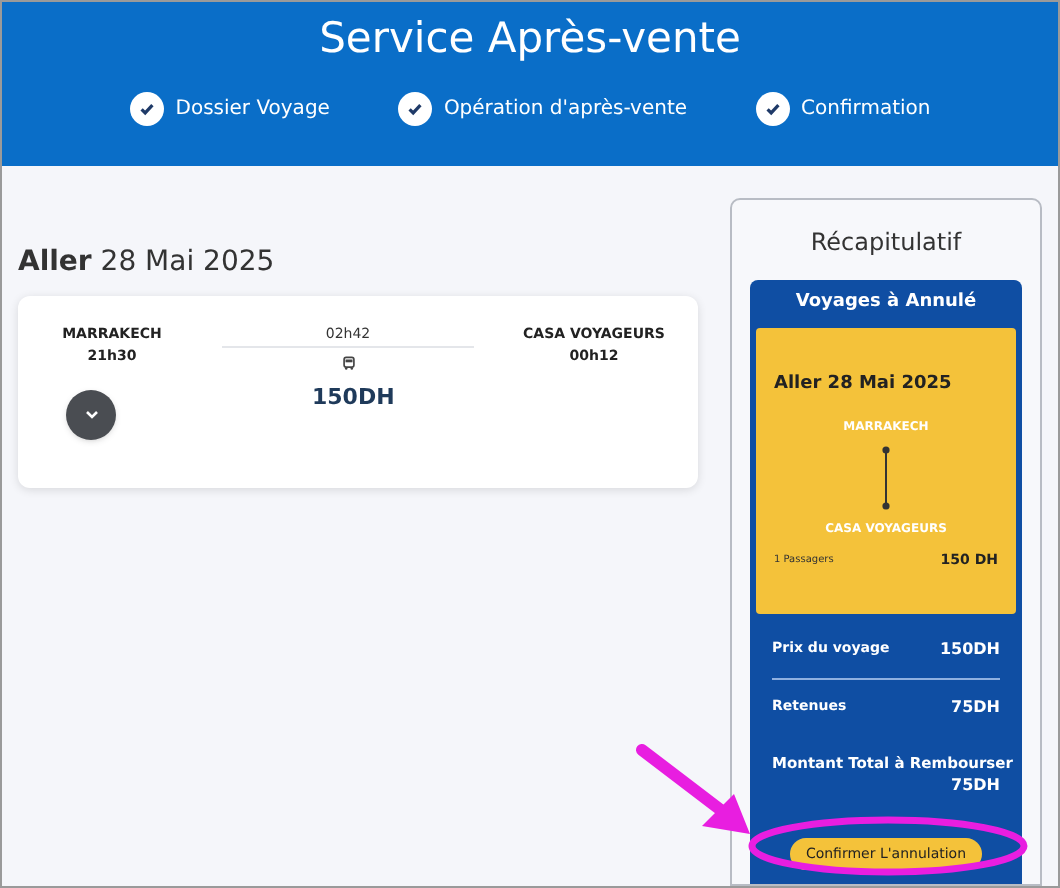 This screenshot has width=1060, height=888. I want to click on trip-heading: Aller 28 Mai 2025, so click(147, 263).